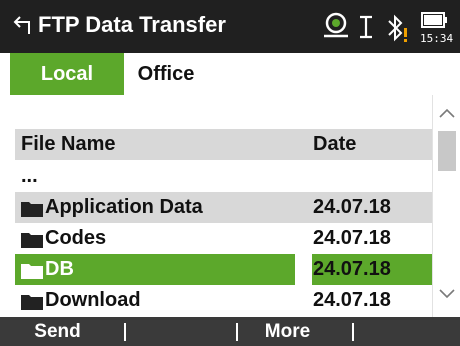 The image size is (460, 346). Describe the element at coordinates (124, 207) in the screenshot. I see `file-name: Application Data` at that location.